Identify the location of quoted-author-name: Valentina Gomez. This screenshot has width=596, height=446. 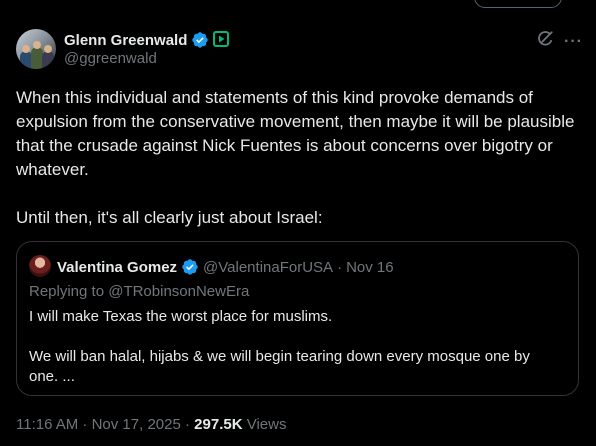
(117, 267).